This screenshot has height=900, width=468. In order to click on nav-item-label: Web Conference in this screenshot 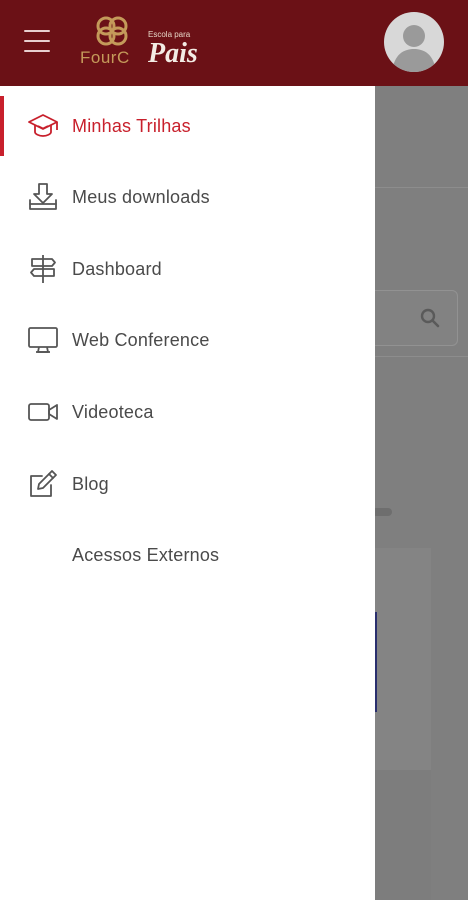, I will do `click(141, 339)`.